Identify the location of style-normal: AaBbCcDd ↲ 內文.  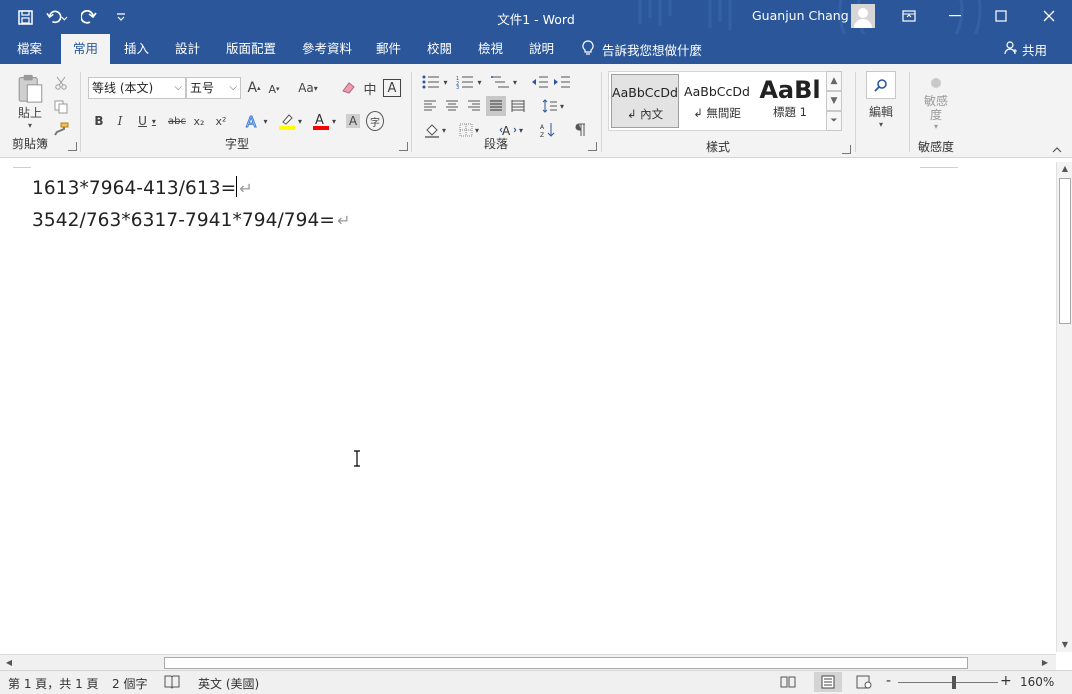
(645, 101).